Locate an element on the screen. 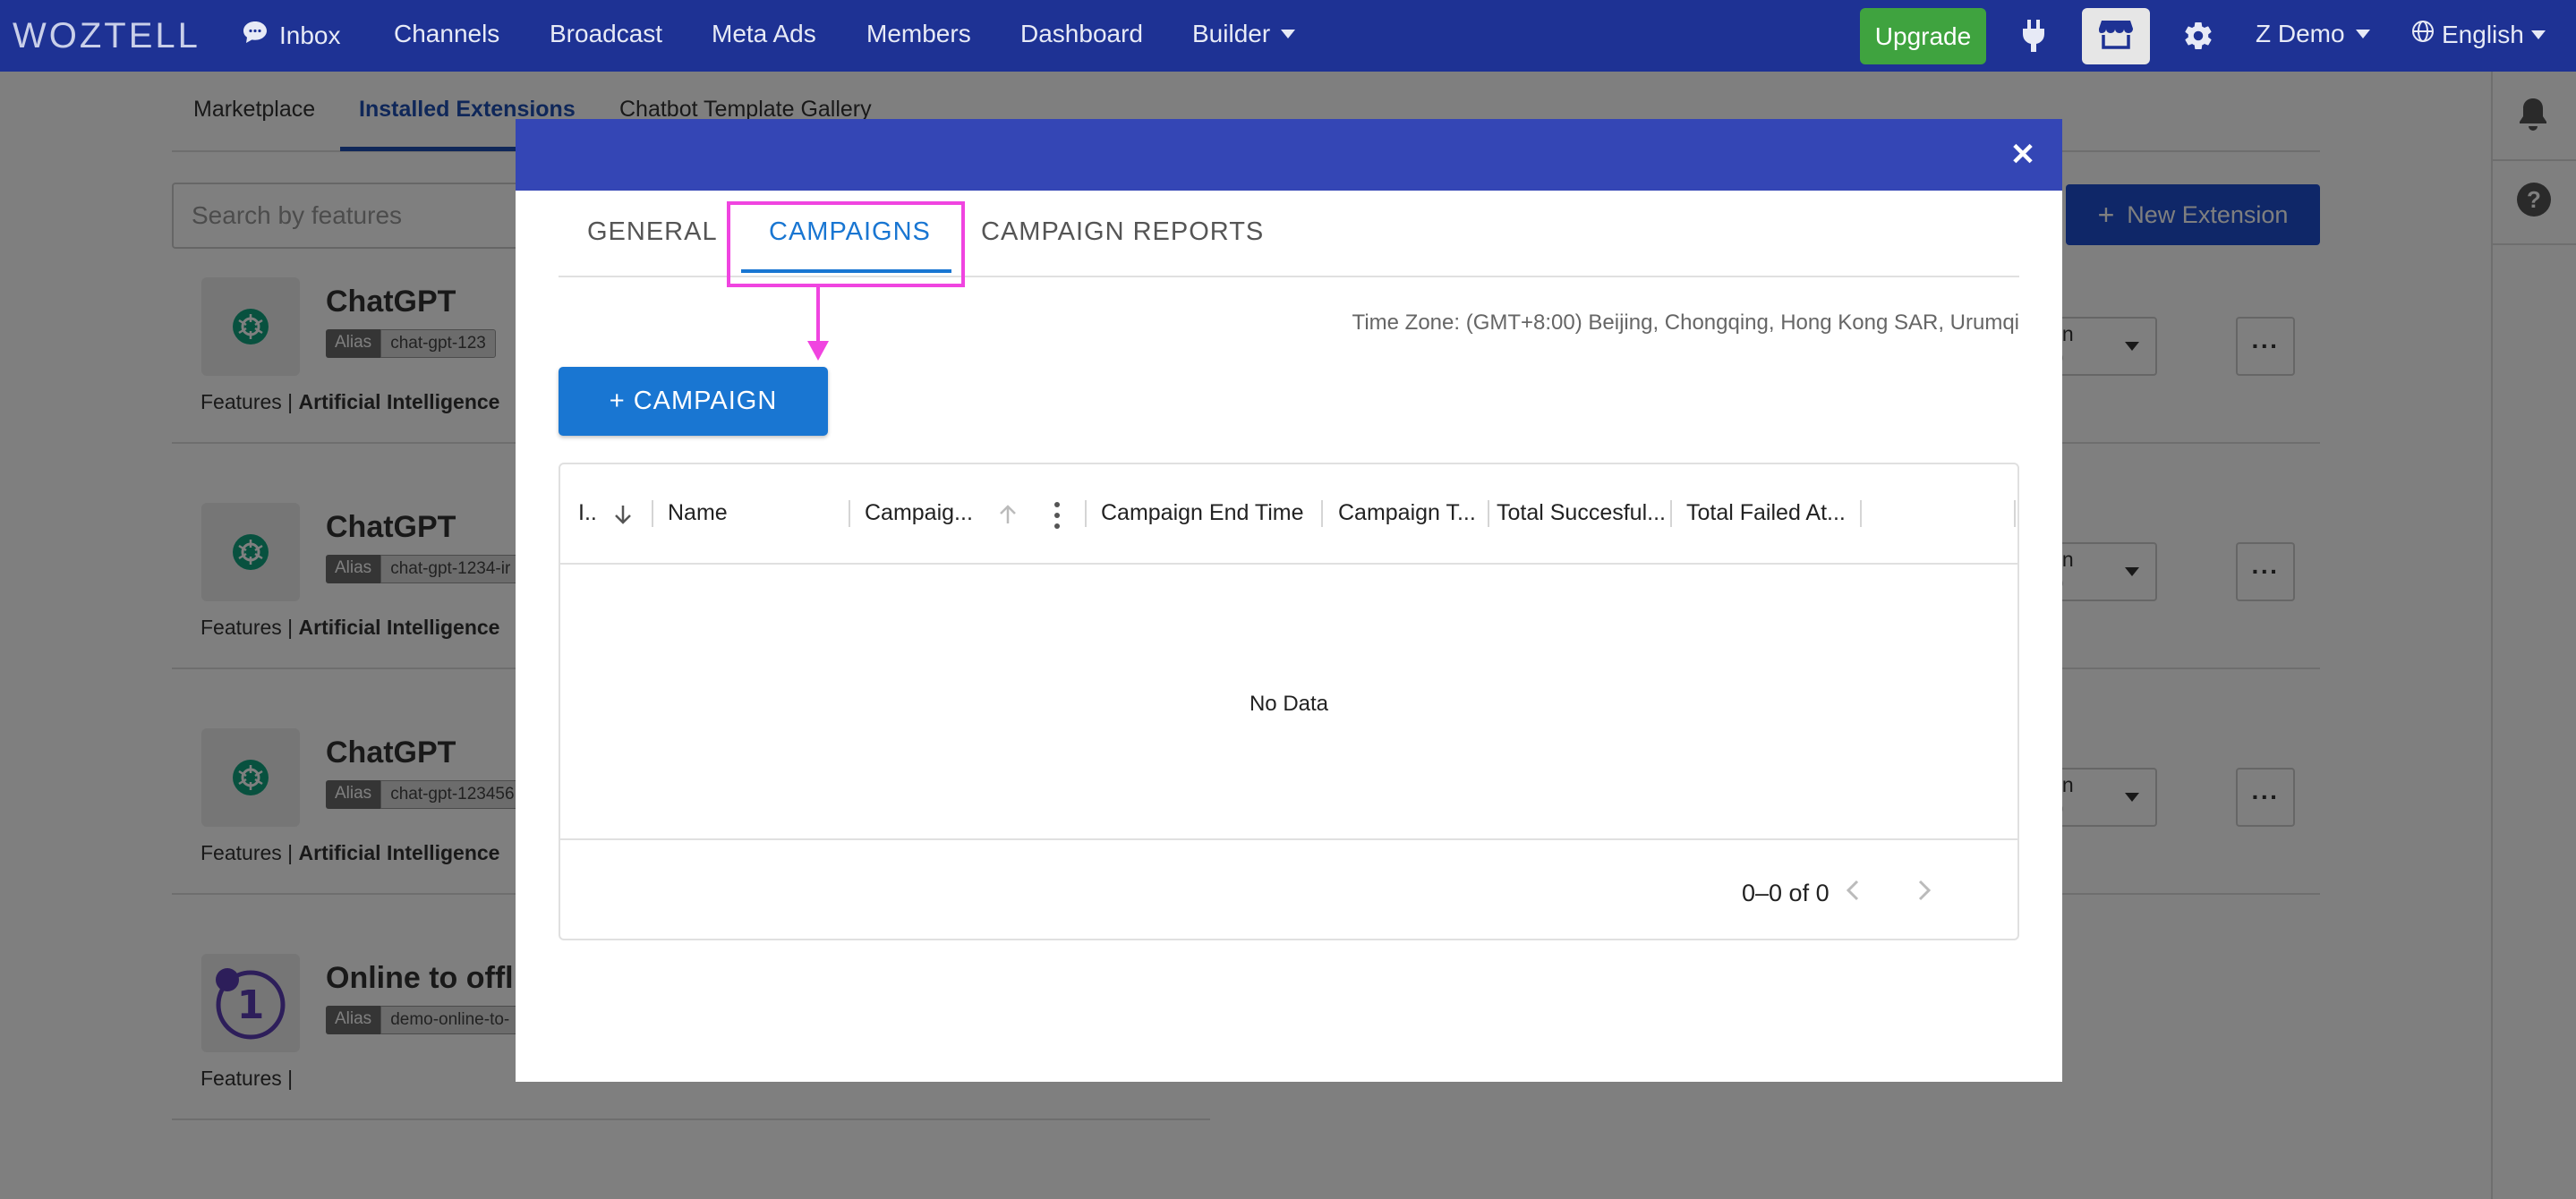 Image resolution: width=2576 pixels, height=1199 pixels. modal-header: ✕ is located at coordinates (1289, 155).